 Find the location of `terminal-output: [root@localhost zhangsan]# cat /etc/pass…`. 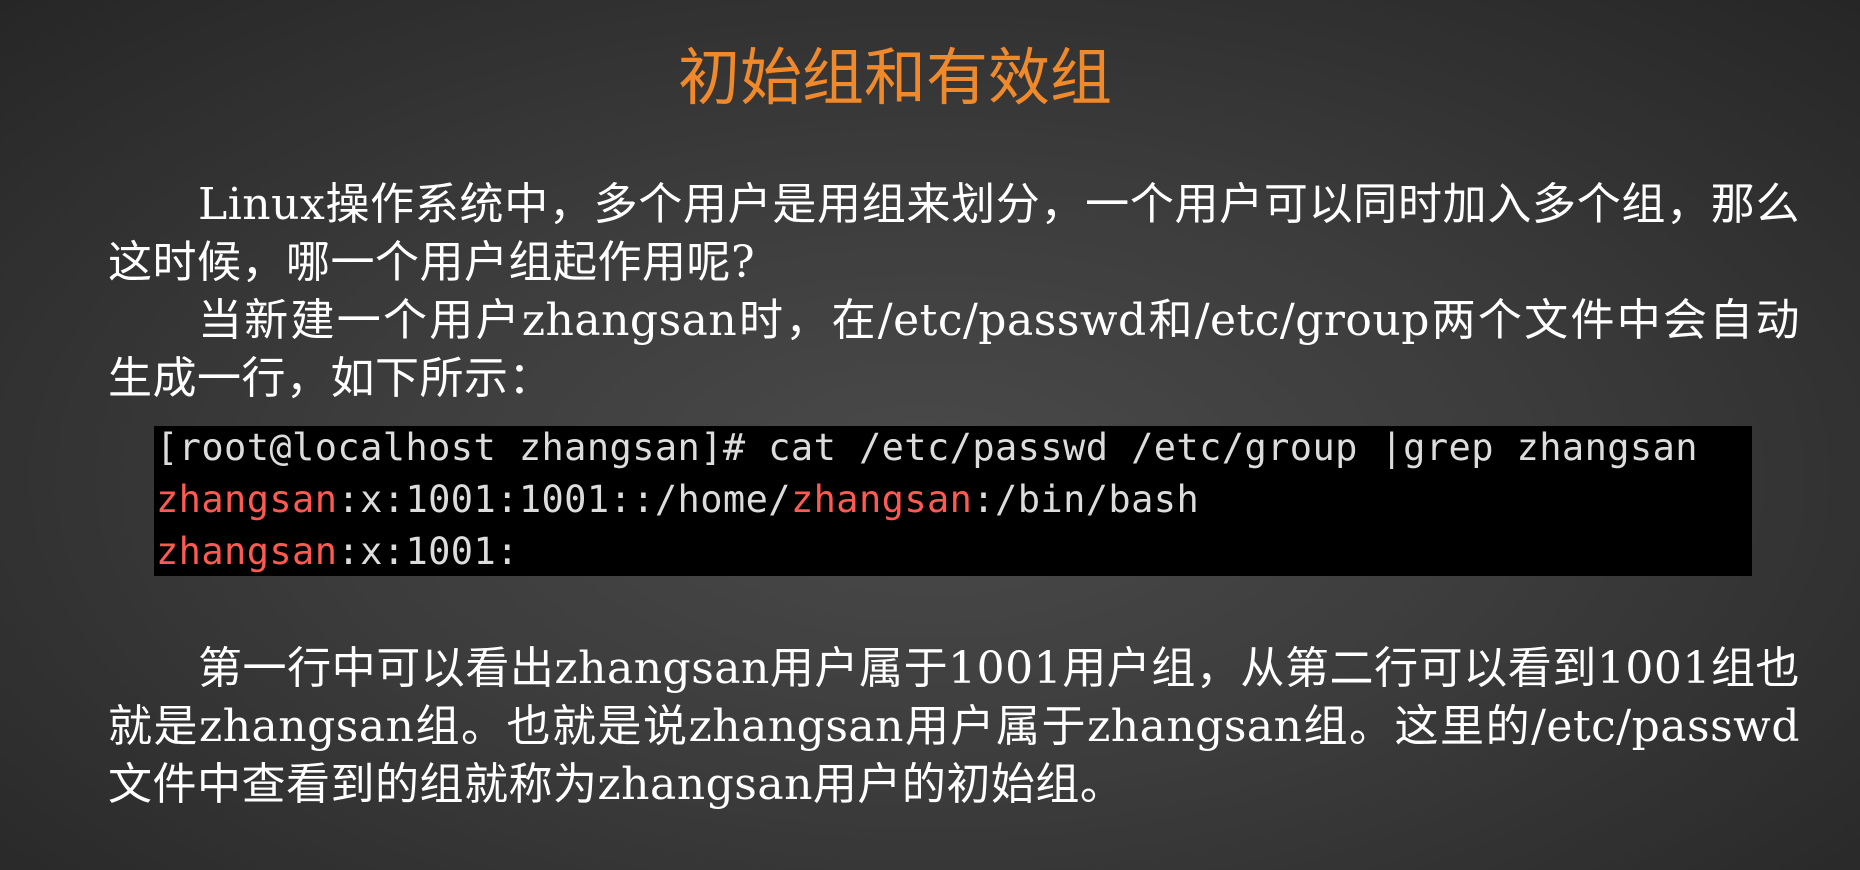

terminal-output: [root@localhost zhangsan]# cat /etc/pass… is located at coordinates (953, 501).